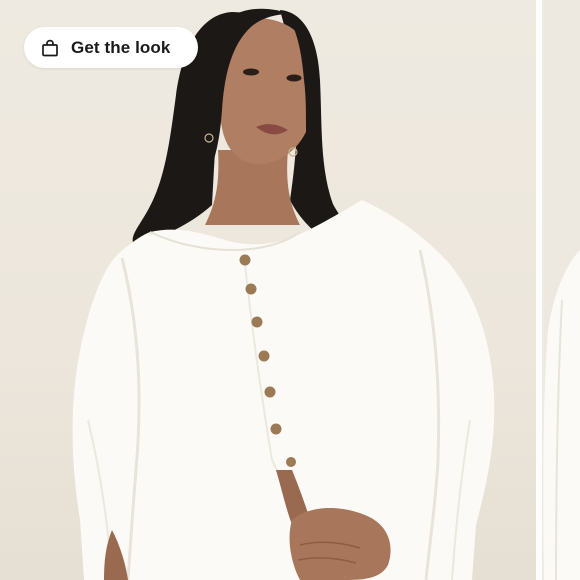 The width and height of the screenshot is (580, 580). What do you see at coordinates (50, 48) in the screenshot?
I see `shopping-bag-icon` at bounding box center [50, 48].